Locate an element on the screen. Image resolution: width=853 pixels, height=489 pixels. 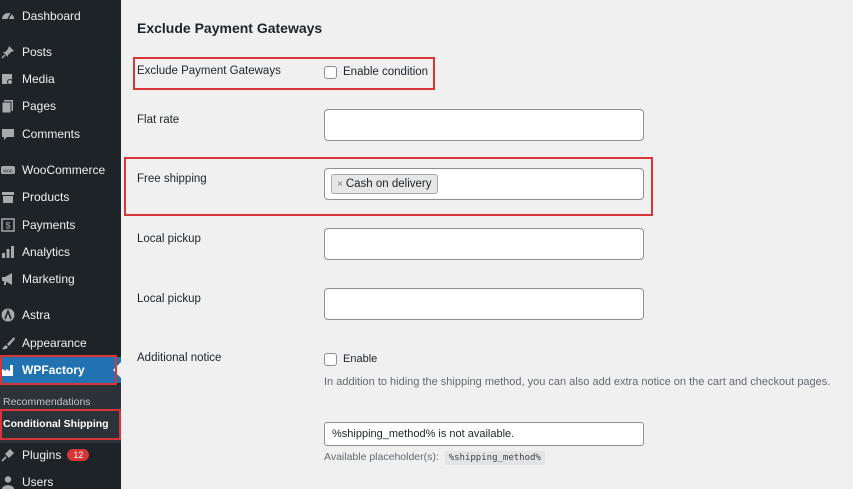
sidebar-item-appearance: Appearance is located at coordinates (60, 343).